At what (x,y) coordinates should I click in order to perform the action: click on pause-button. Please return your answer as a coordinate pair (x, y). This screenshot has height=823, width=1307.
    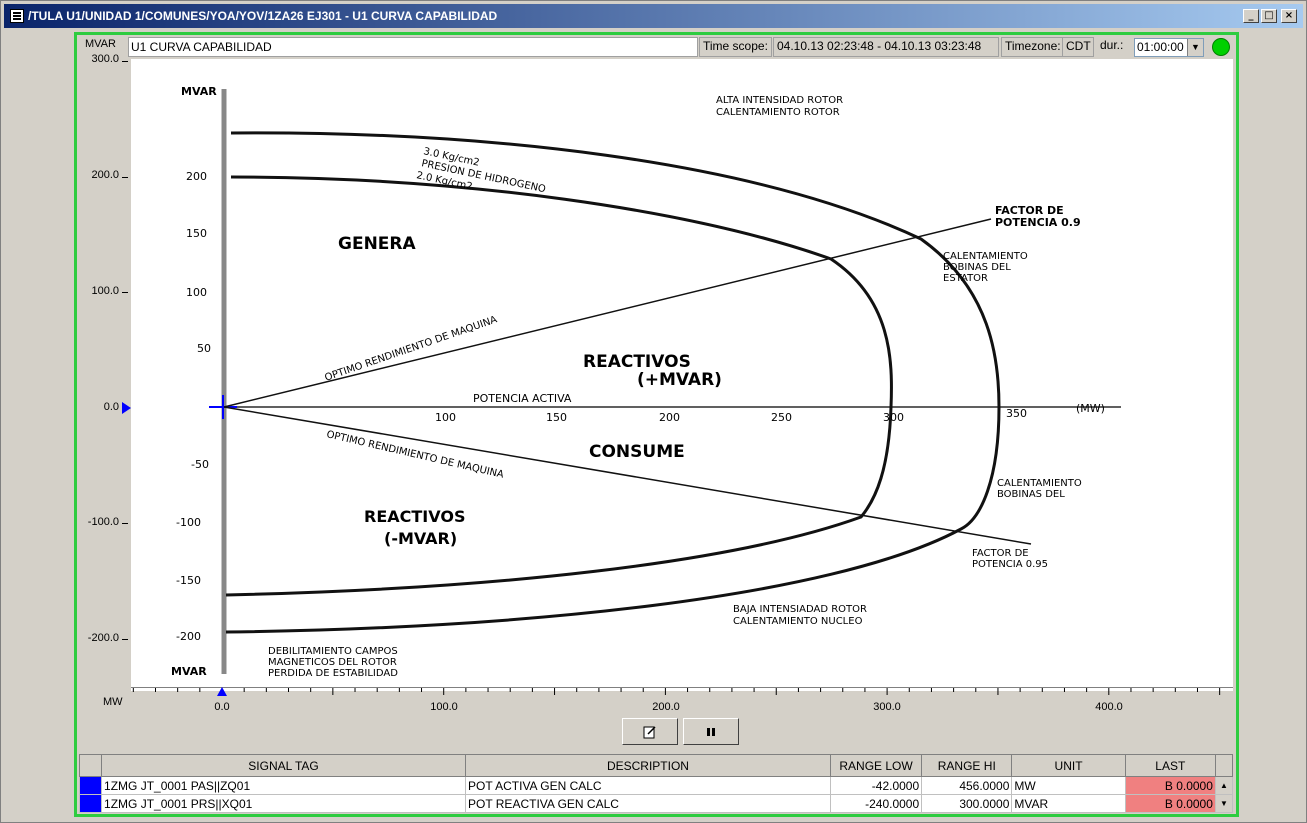
    Looking at the image, I should click on (711, 731).